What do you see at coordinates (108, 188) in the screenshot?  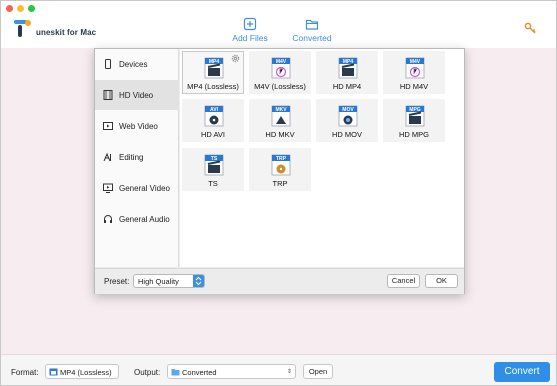 I see `monitor-icon` at bounding box center [108, 188].